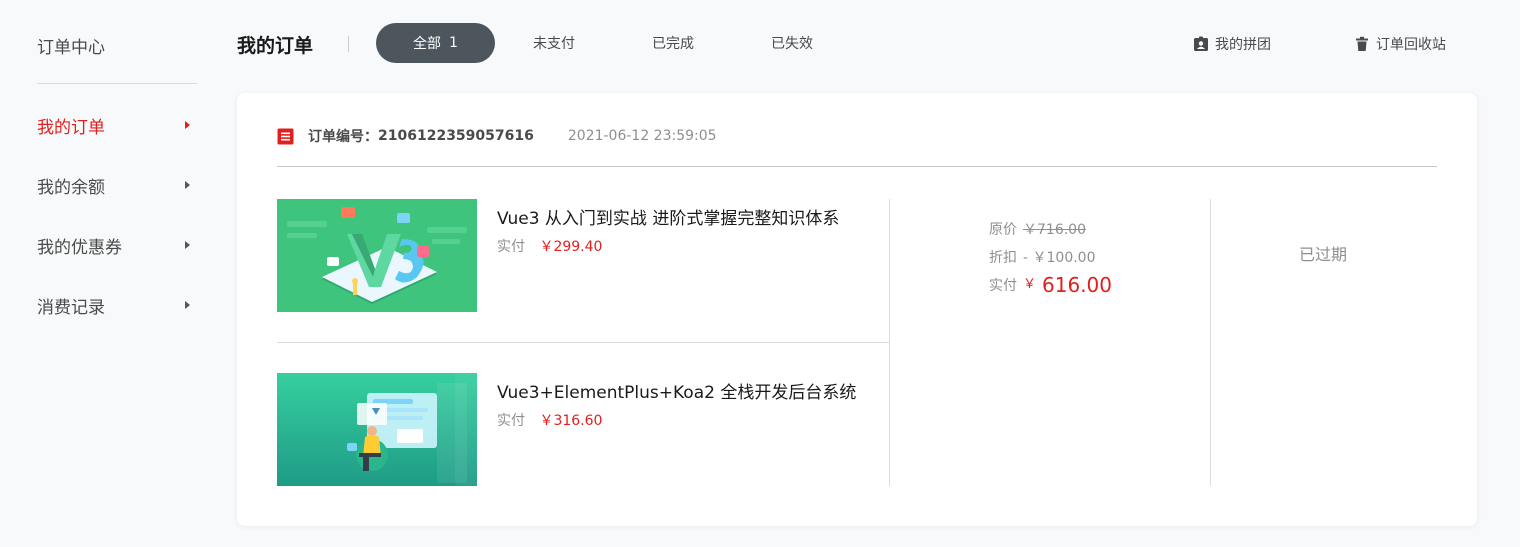 This screenshot has height=547, width=1520. Describe the element at coordinates (117, 185) in the screenshot. I see `sidebar-item-my-balance: 我的余额` at that location.